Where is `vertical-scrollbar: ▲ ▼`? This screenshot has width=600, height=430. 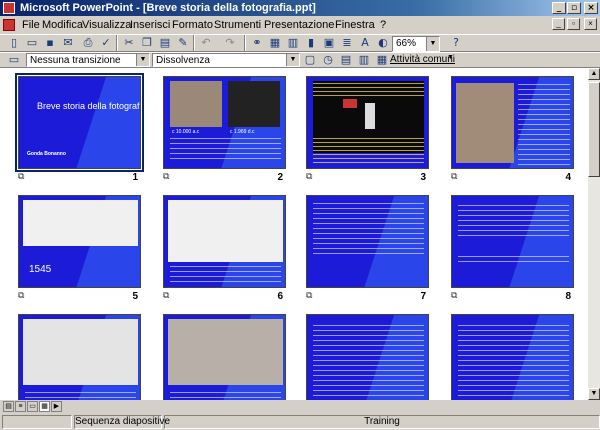
vertical-scrollbar: ▲ ▼ is located at coordinates (594, 234).